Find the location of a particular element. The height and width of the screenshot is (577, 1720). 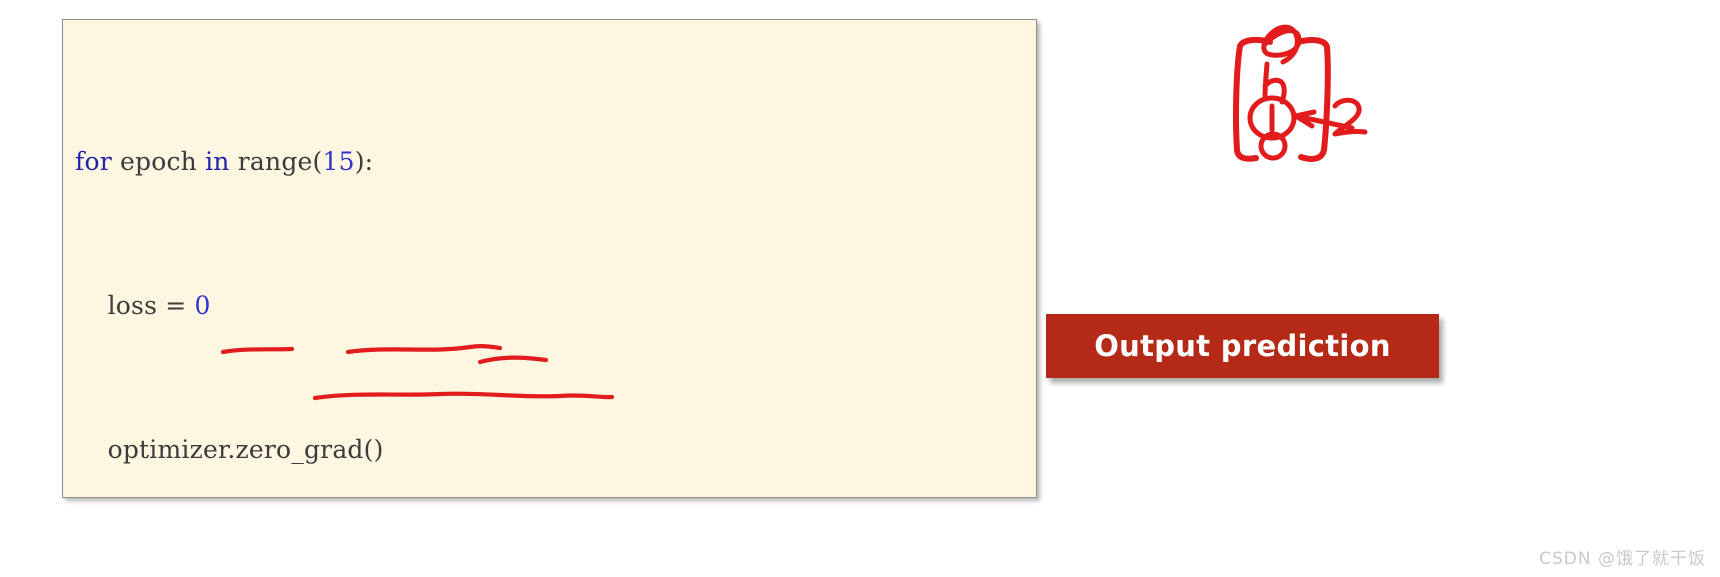

code-line-2: loss = 0 is located at coordinates (474, 306).